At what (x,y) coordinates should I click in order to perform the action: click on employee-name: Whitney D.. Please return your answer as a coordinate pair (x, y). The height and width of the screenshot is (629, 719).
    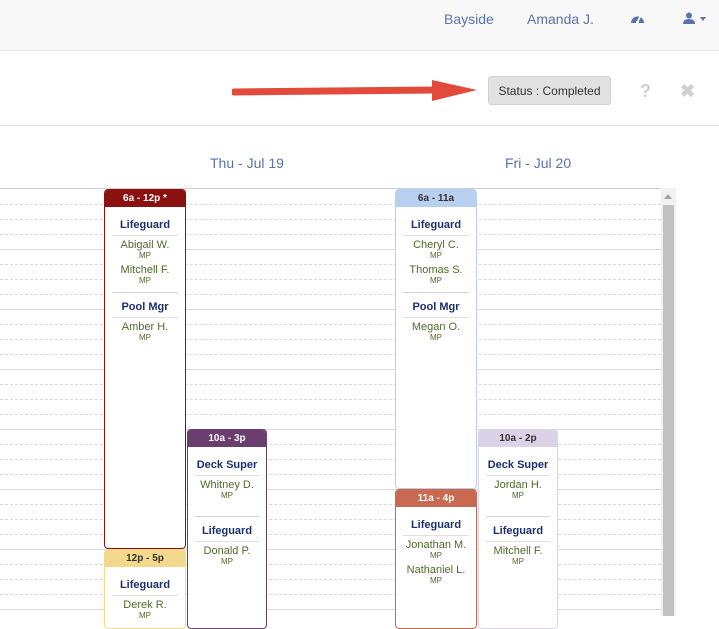
    Looking at the image, I should click on (227, 485).